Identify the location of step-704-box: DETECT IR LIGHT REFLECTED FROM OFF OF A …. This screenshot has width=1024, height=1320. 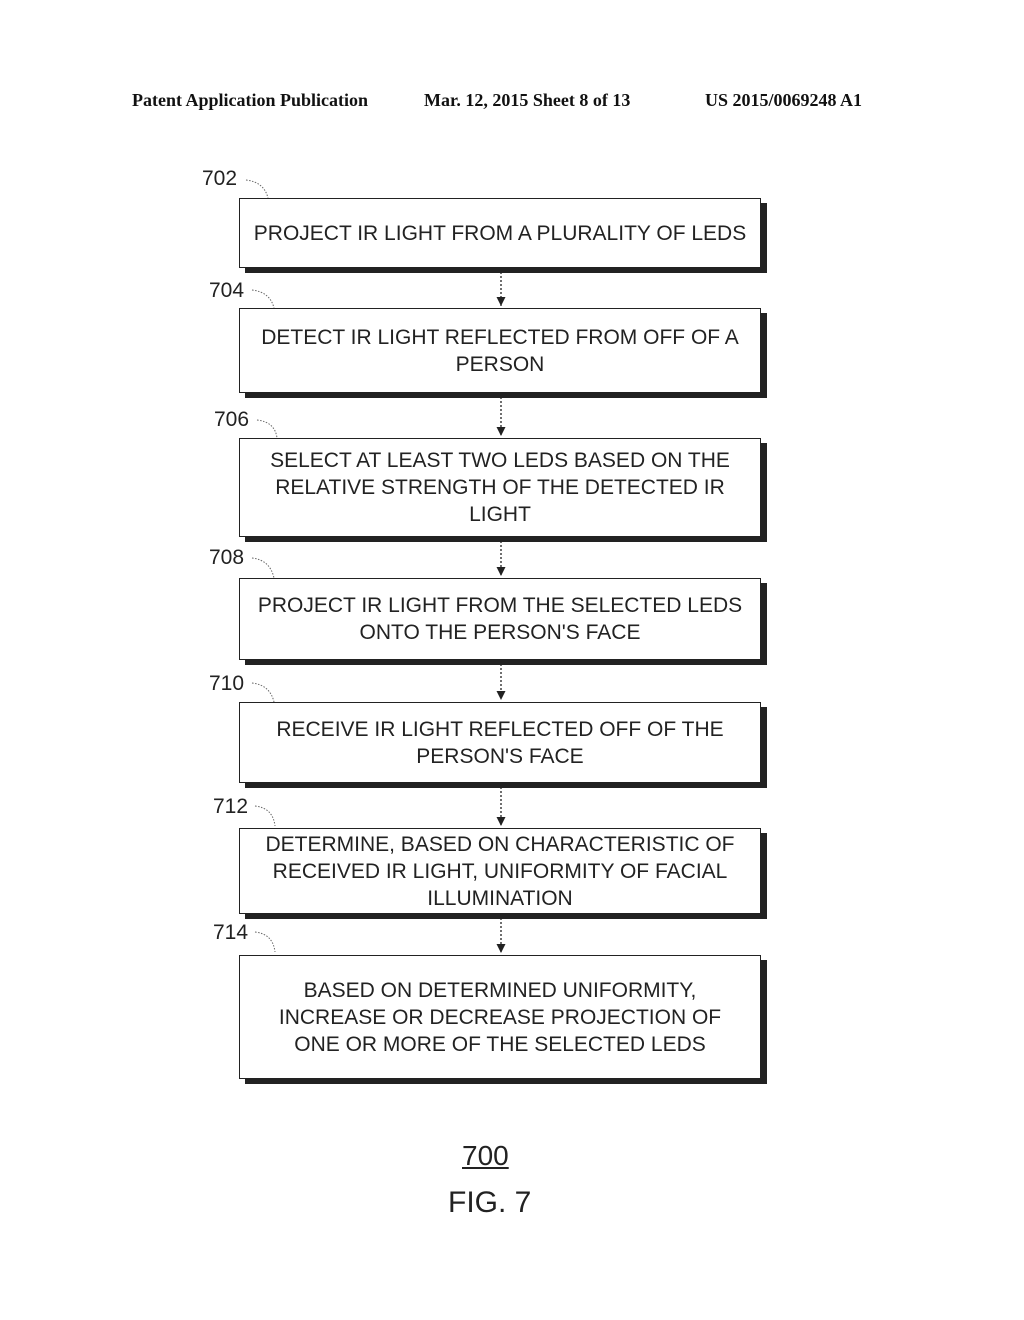
(500, 350).